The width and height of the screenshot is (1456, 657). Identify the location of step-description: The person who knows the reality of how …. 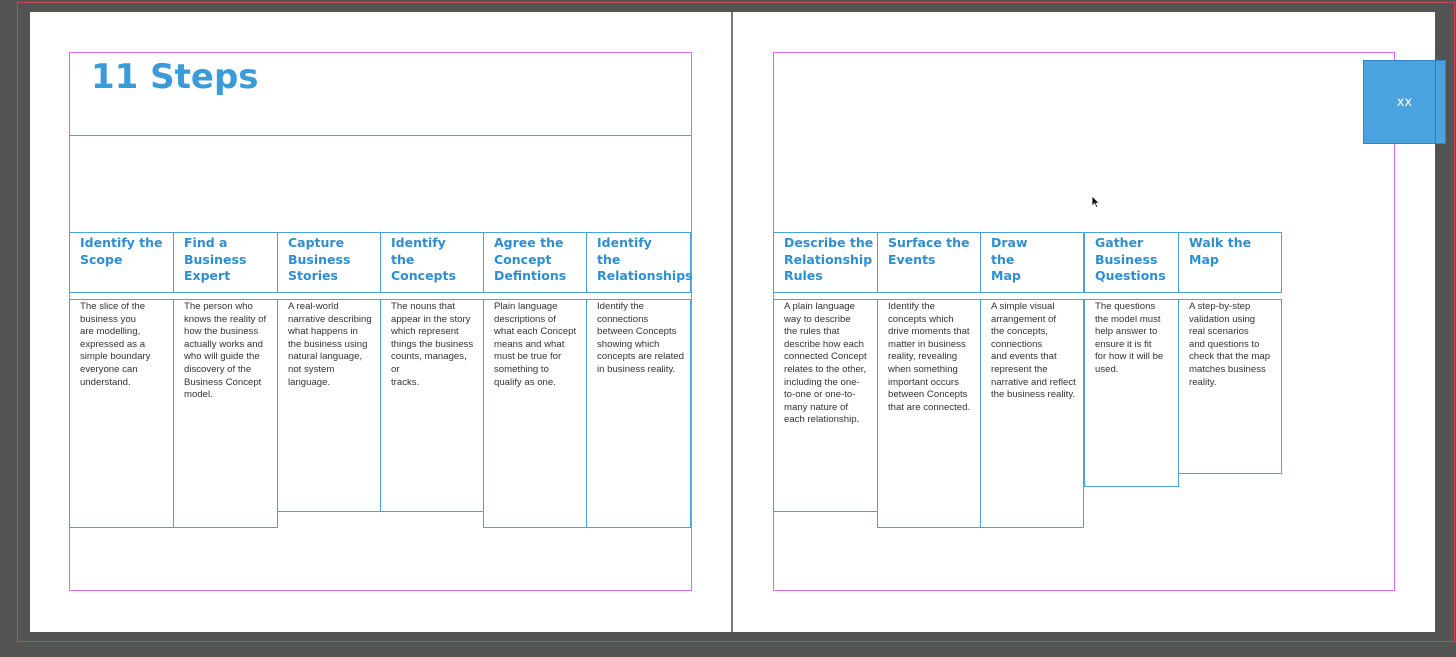
(225, 413).